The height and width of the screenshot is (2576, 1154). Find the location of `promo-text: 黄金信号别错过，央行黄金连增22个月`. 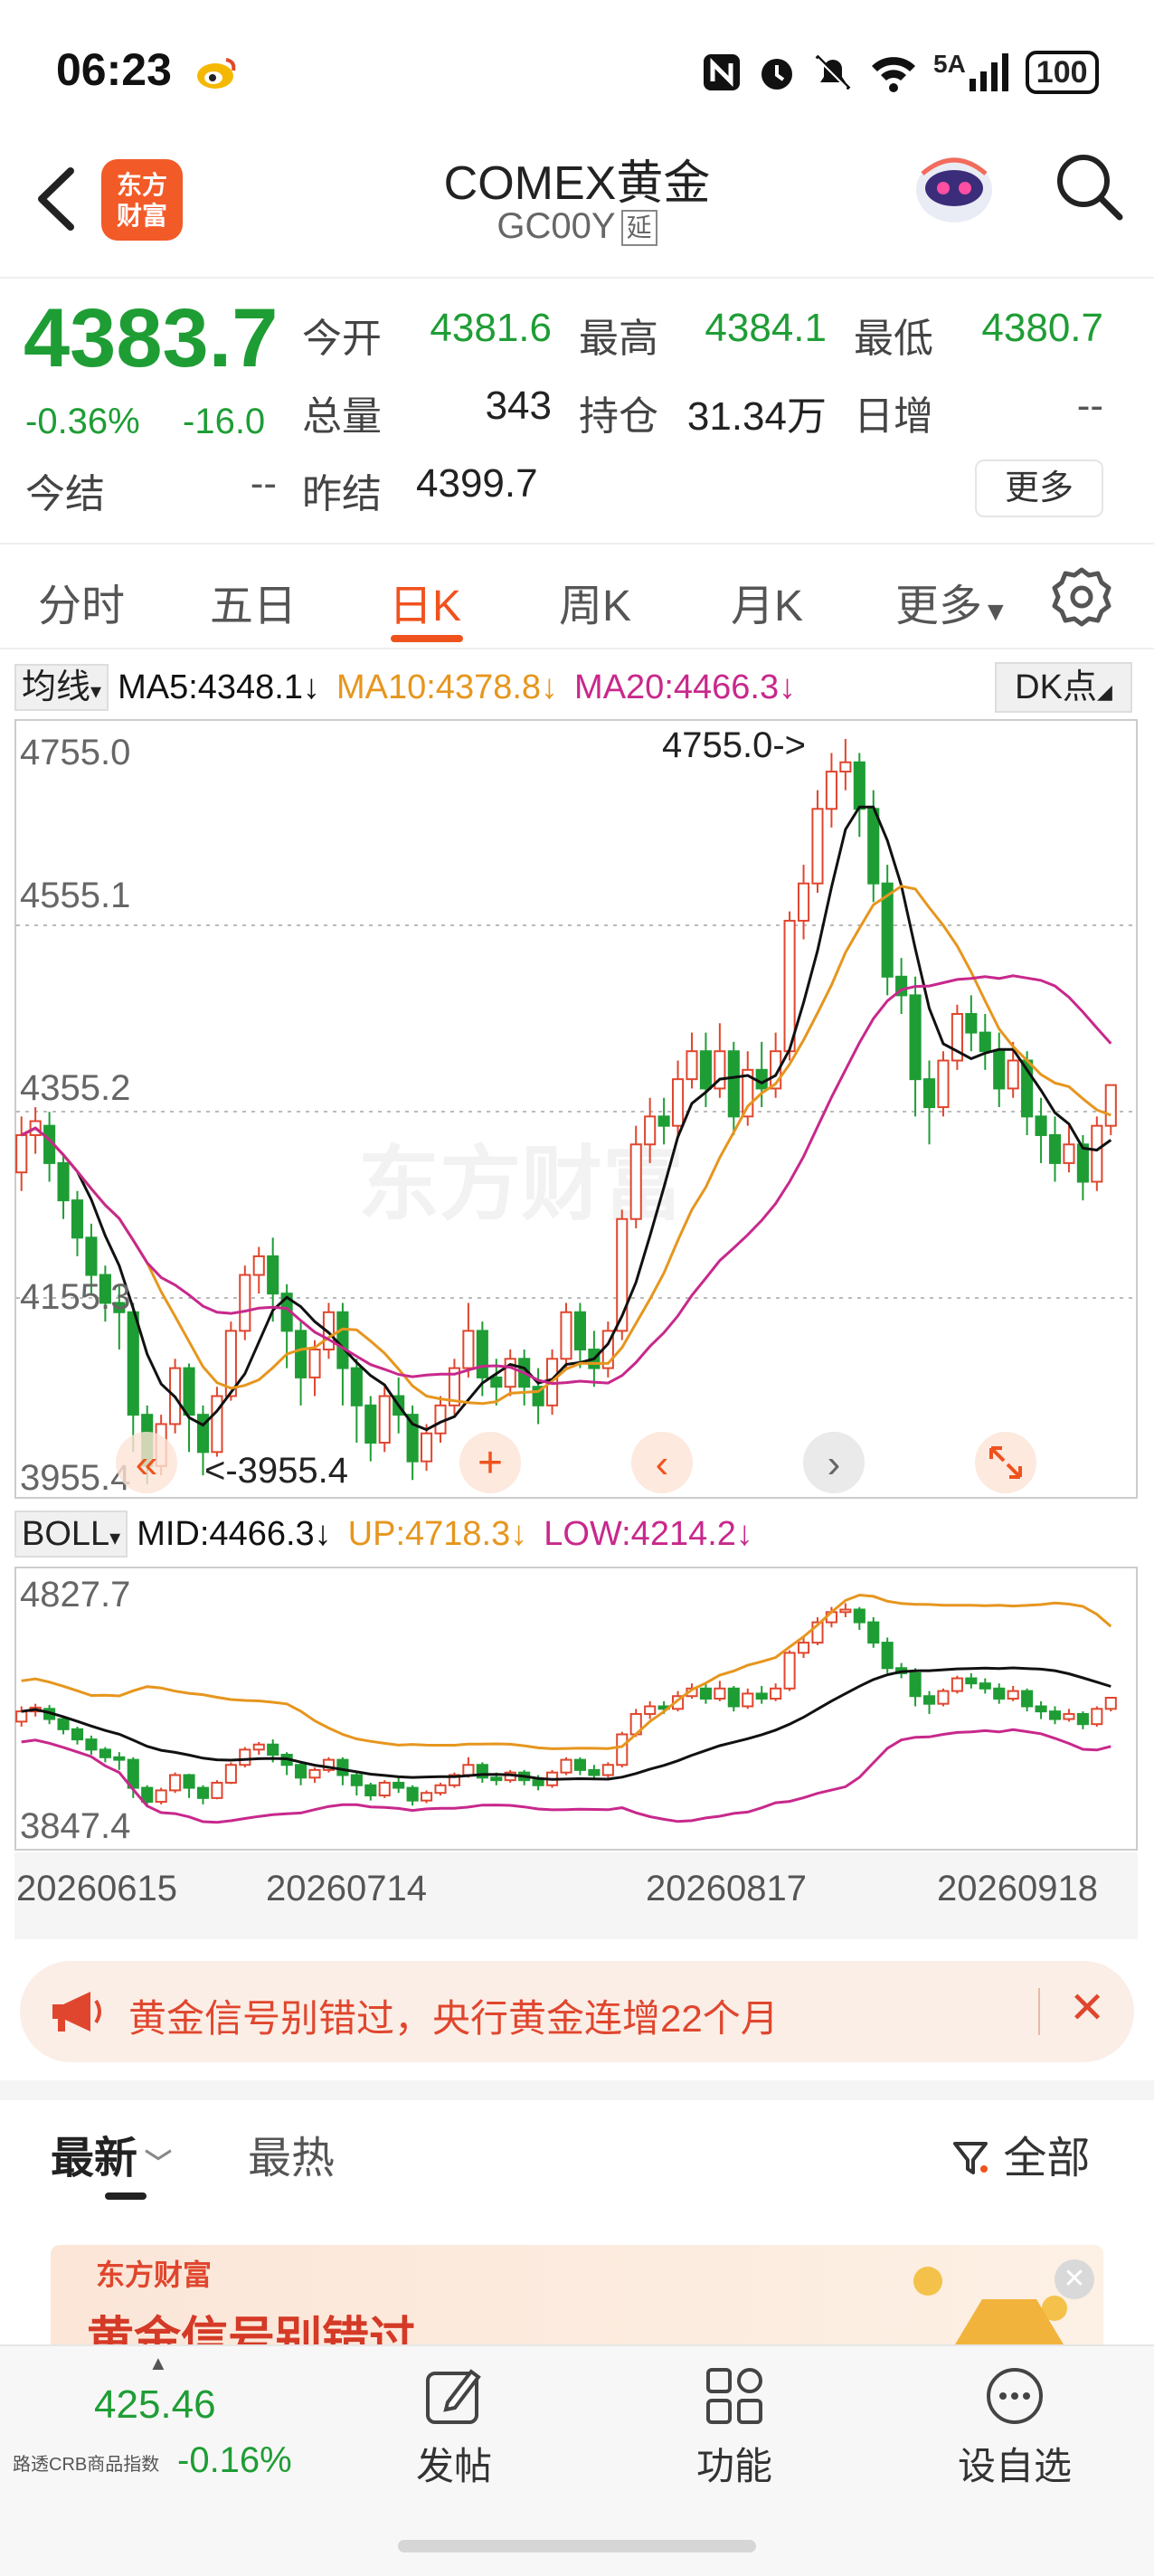

promo-text: 黄金信号别错过，央行黄金连增22个月 is located at coordinates (453, 2019).